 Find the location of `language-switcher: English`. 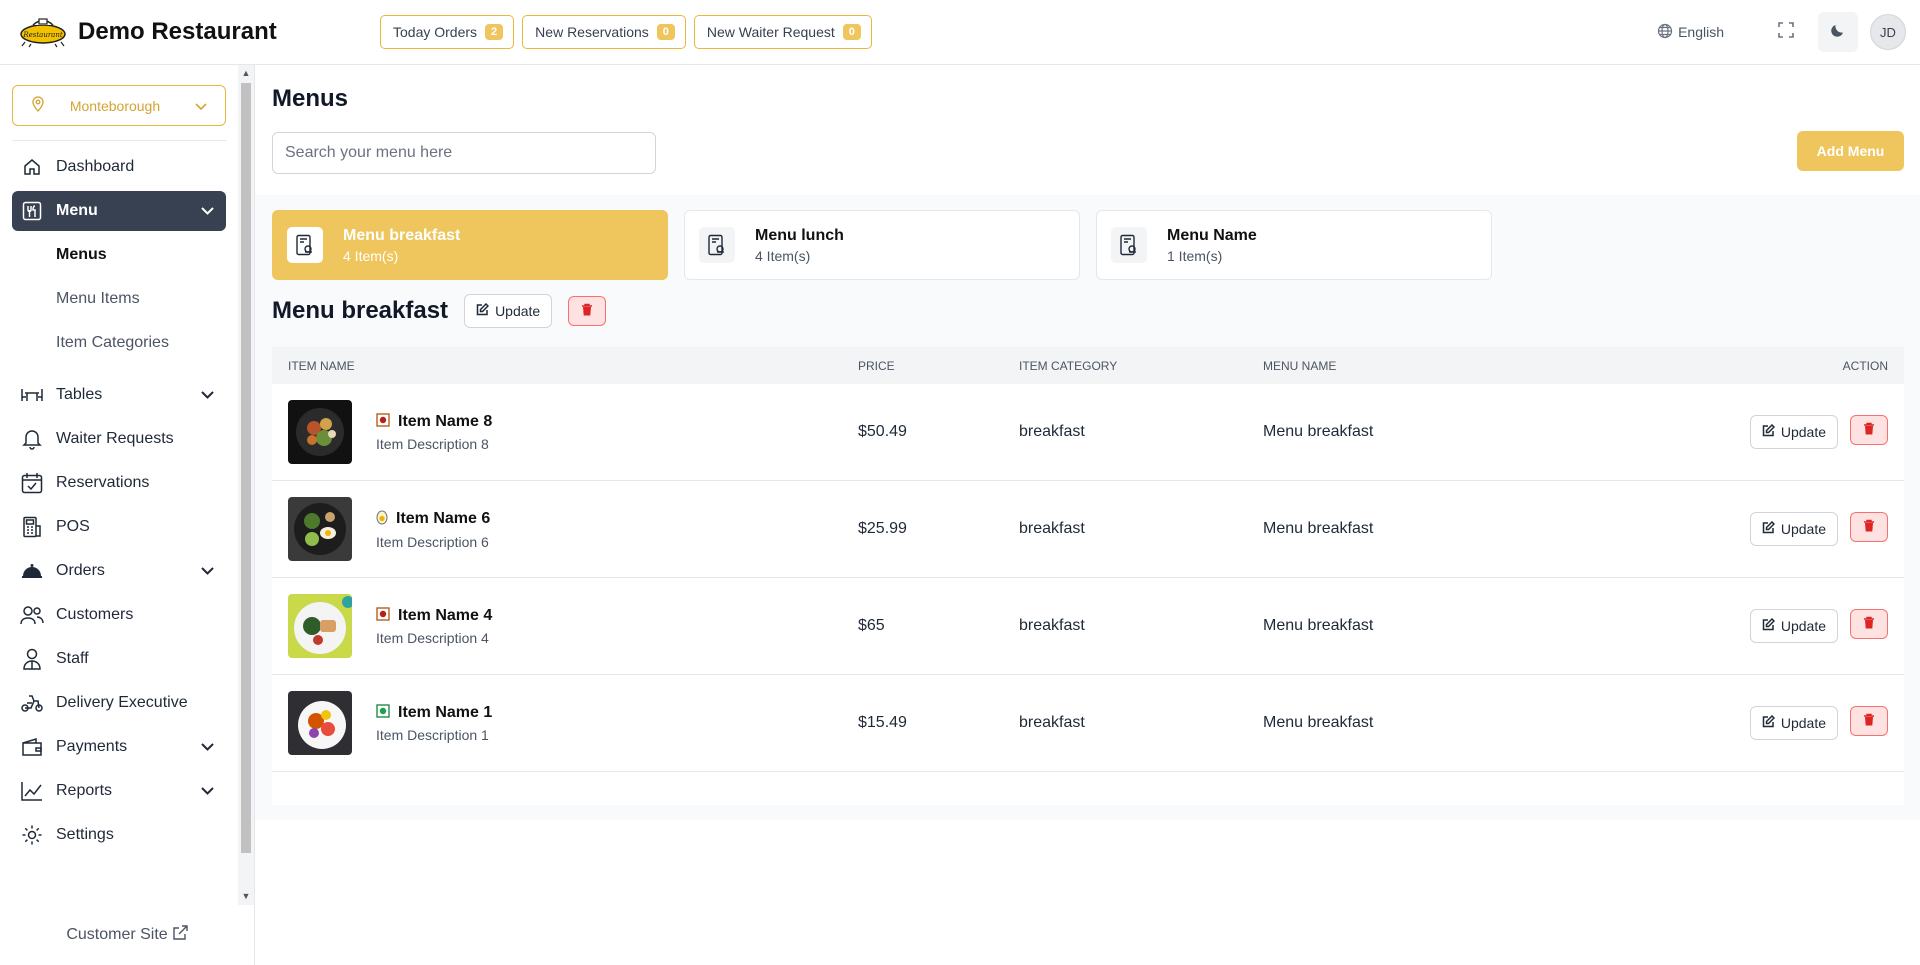

language-switcher: English is located at coordinates (1690, 32).